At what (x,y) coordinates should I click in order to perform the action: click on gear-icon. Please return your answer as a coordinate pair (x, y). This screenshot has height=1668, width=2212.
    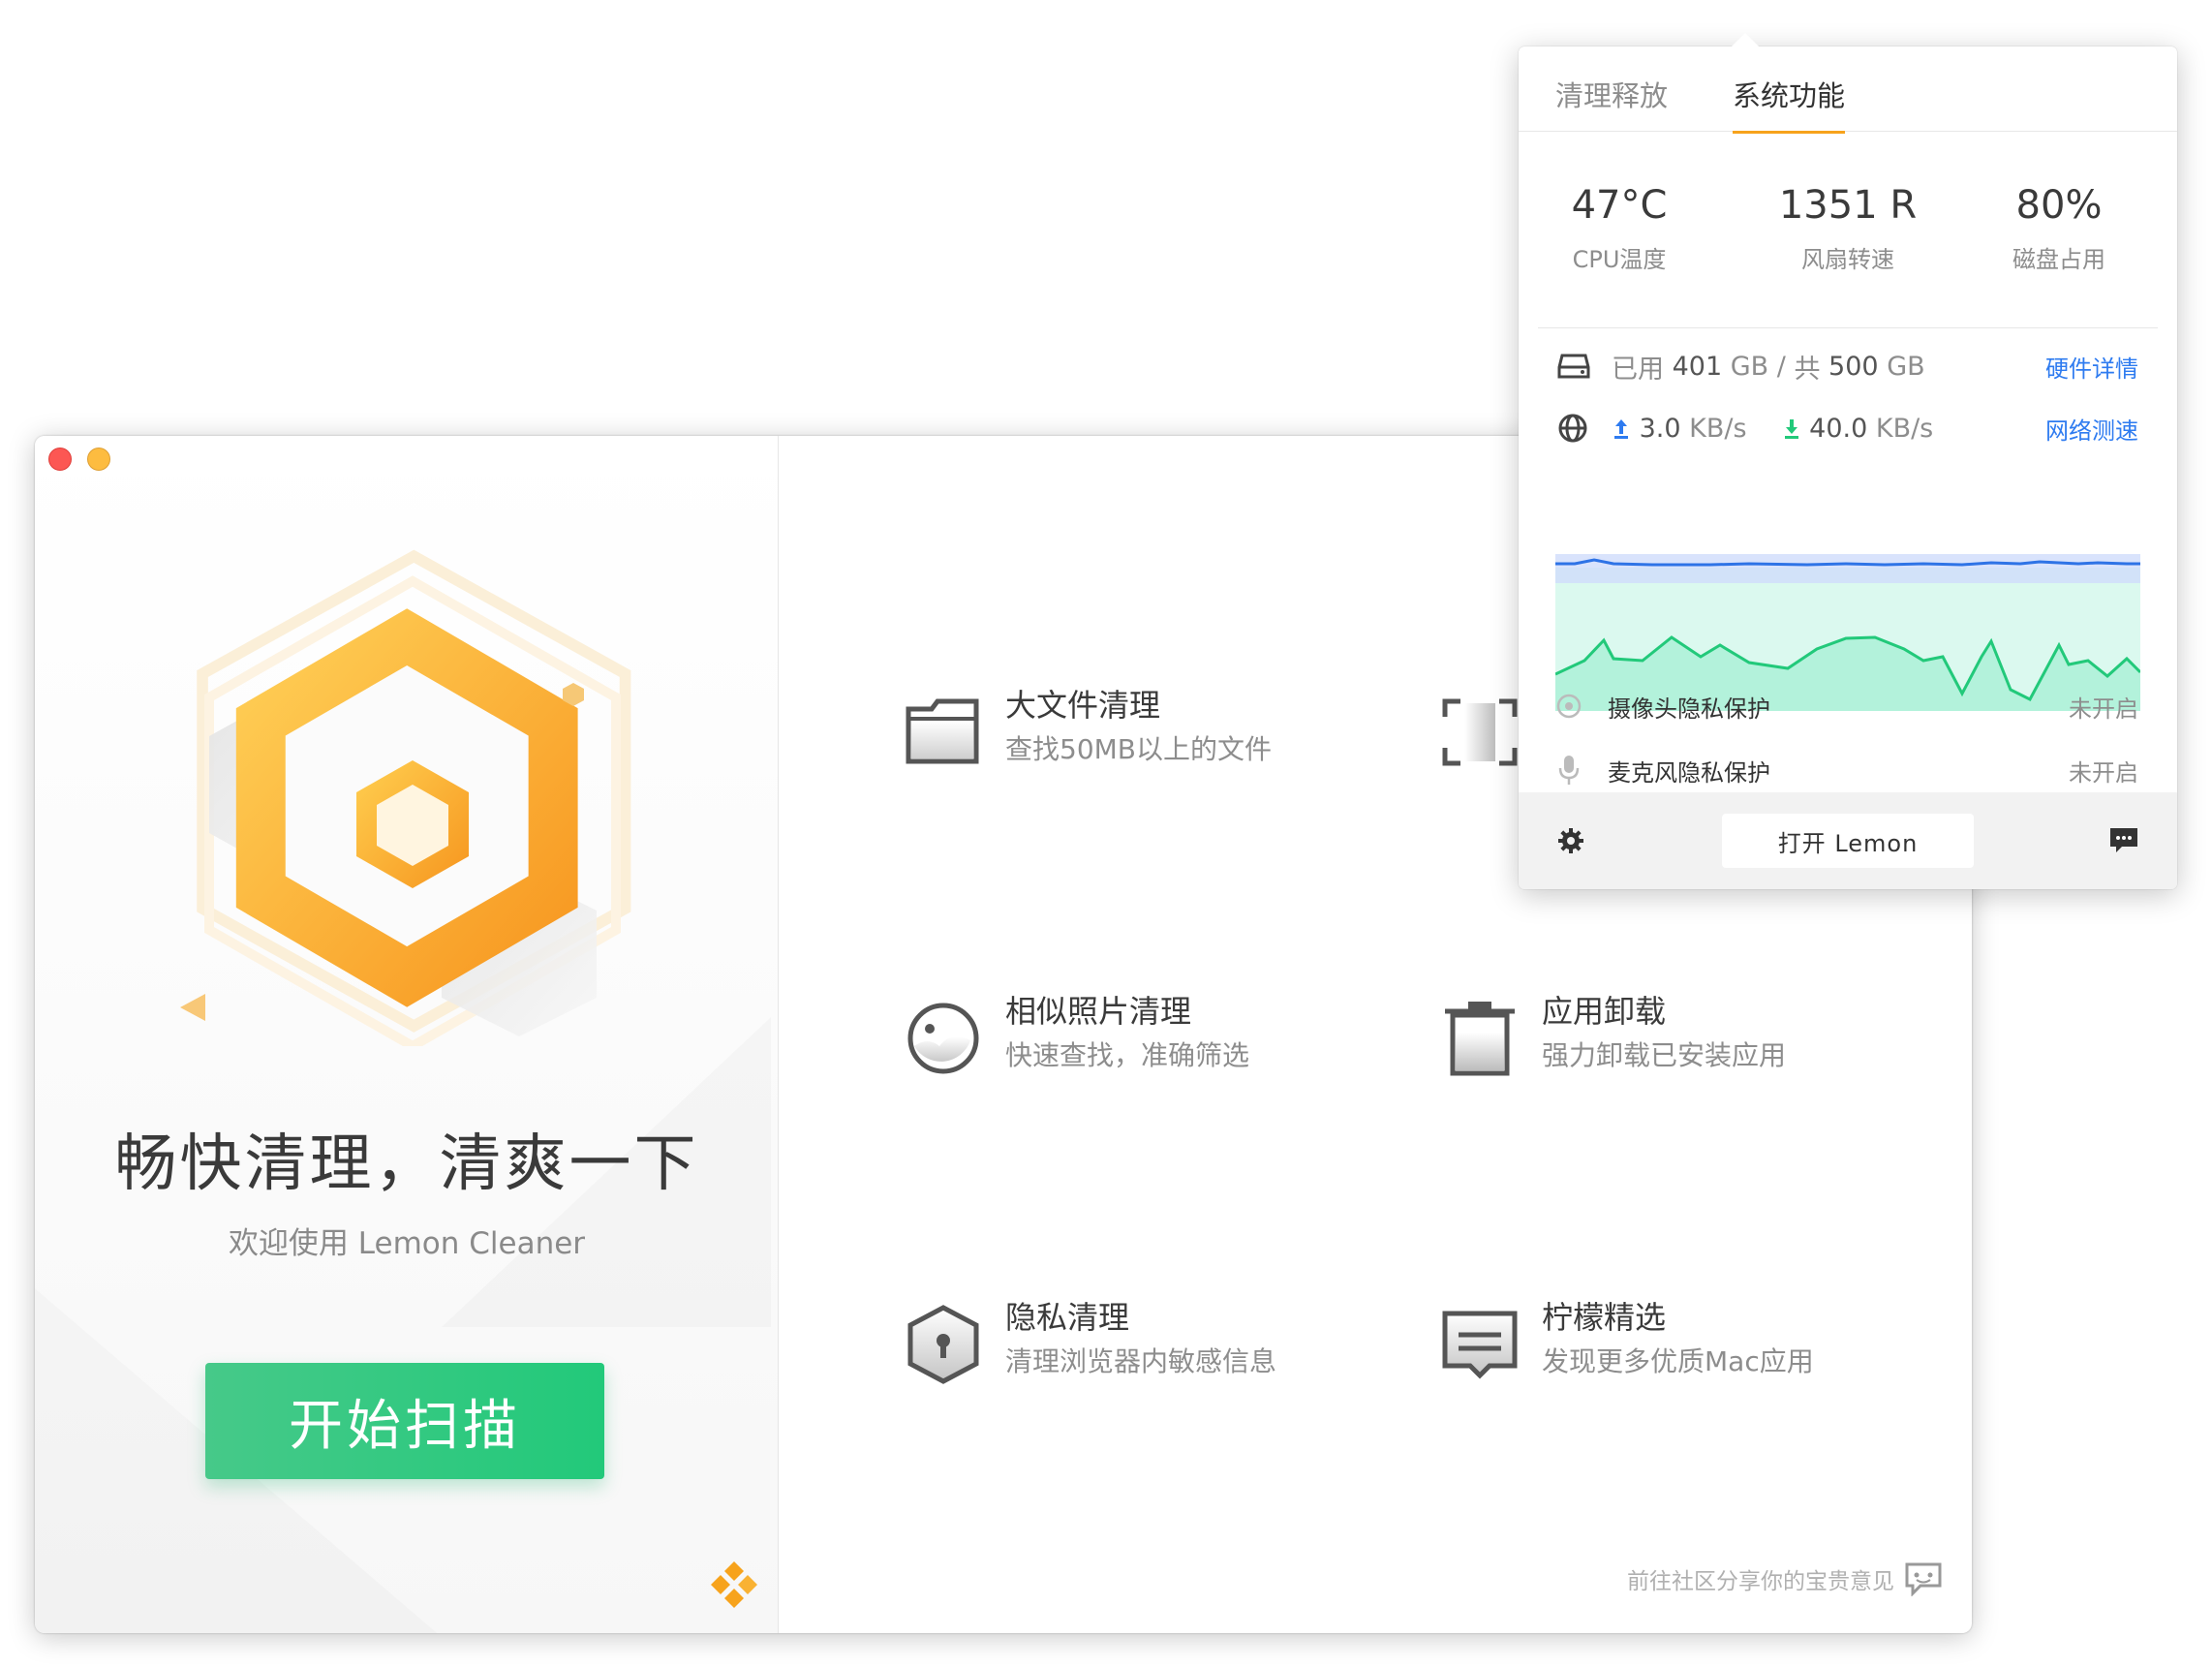
    Looking at the image, I should click on (1570, 841).